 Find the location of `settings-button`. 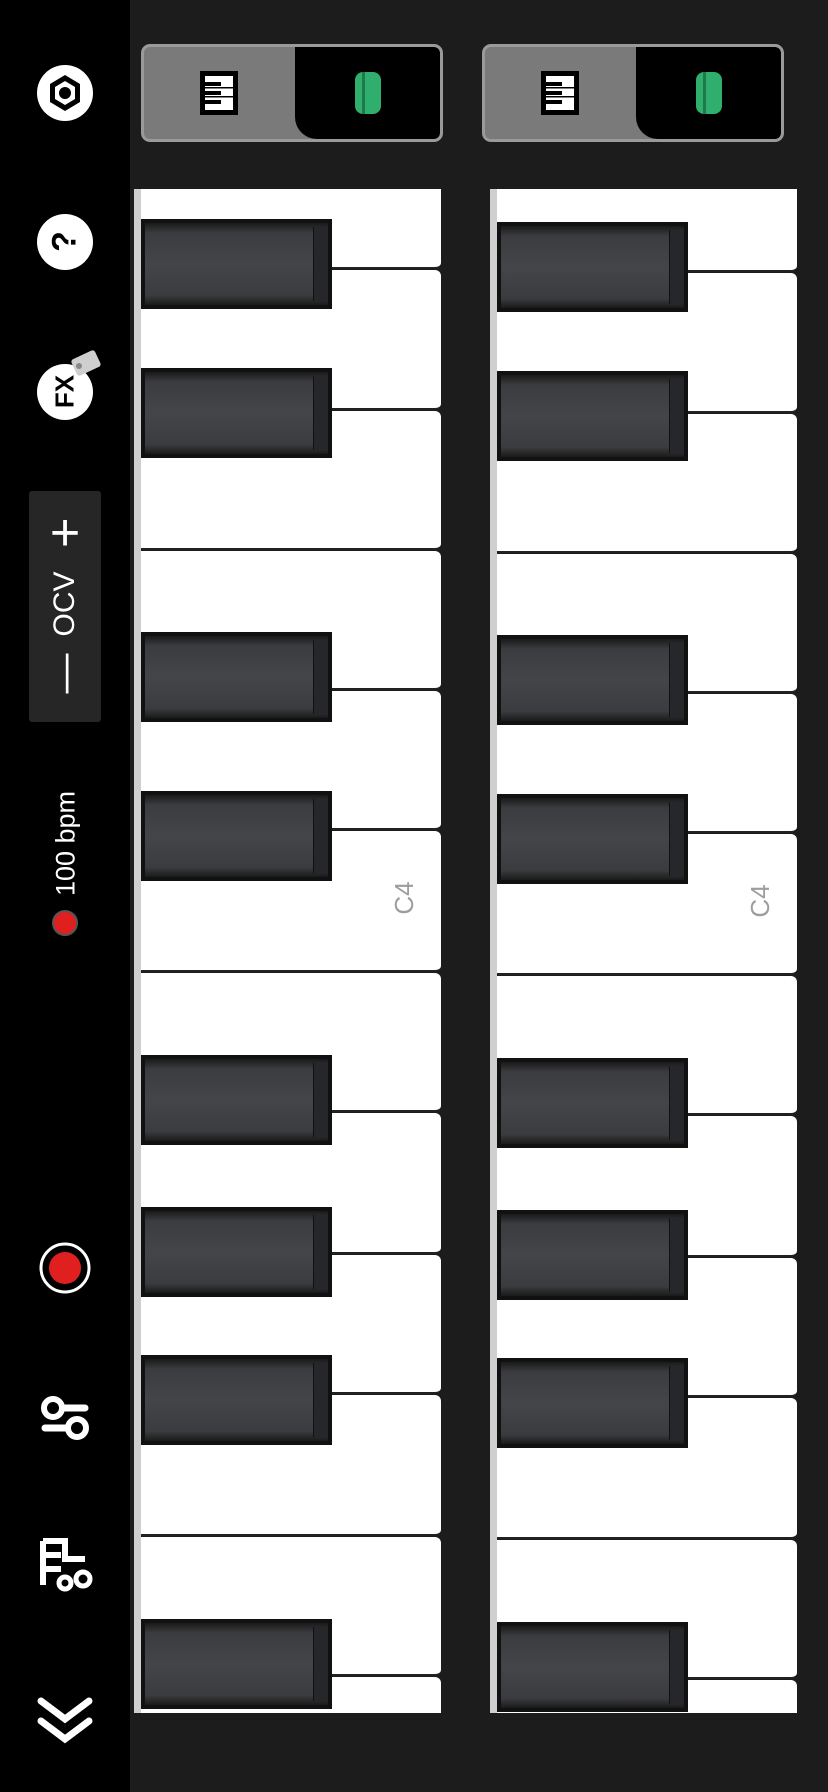

settings-button is located at coordinates (65, 93).